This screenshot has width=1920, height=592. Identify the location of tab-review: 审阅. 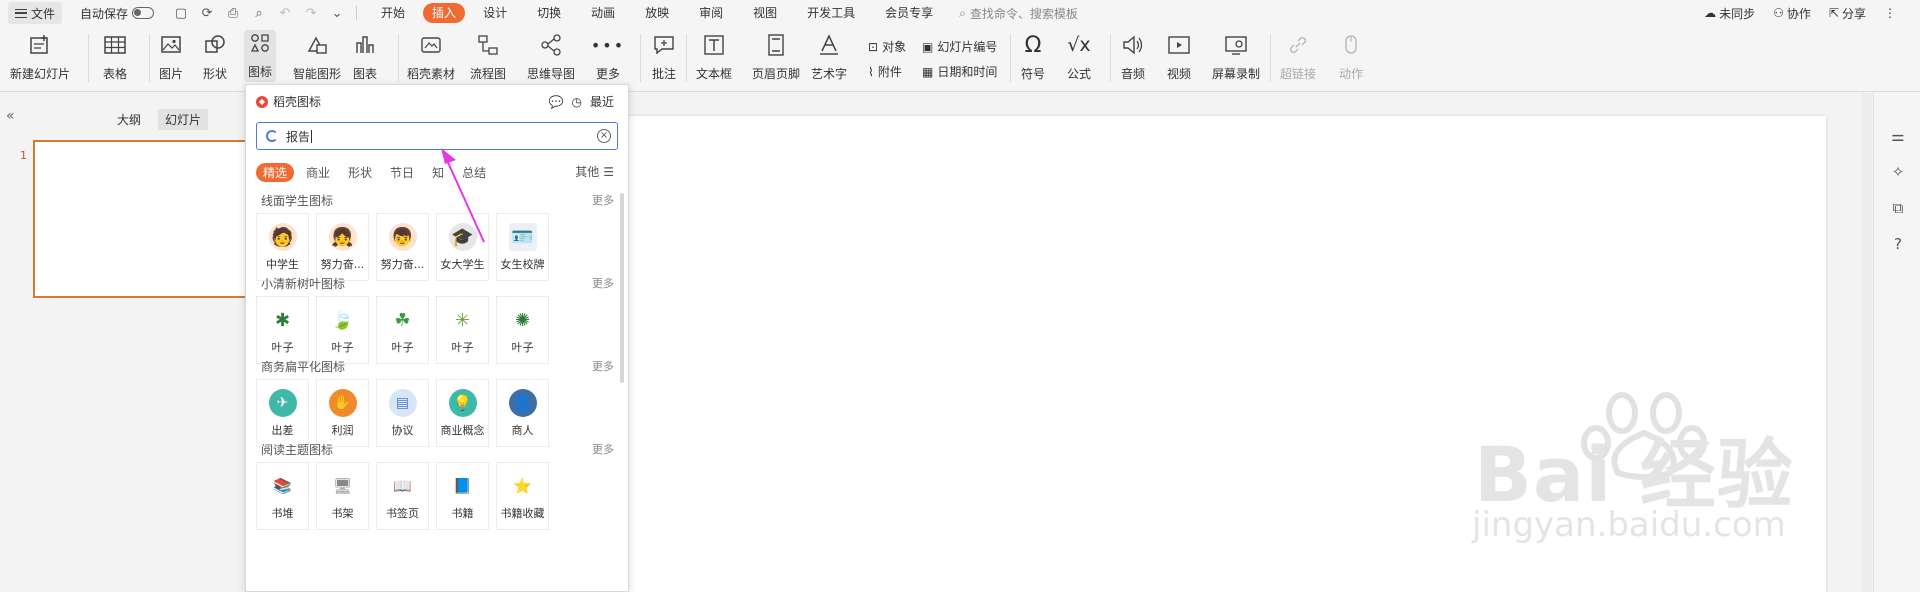
(711, 13).